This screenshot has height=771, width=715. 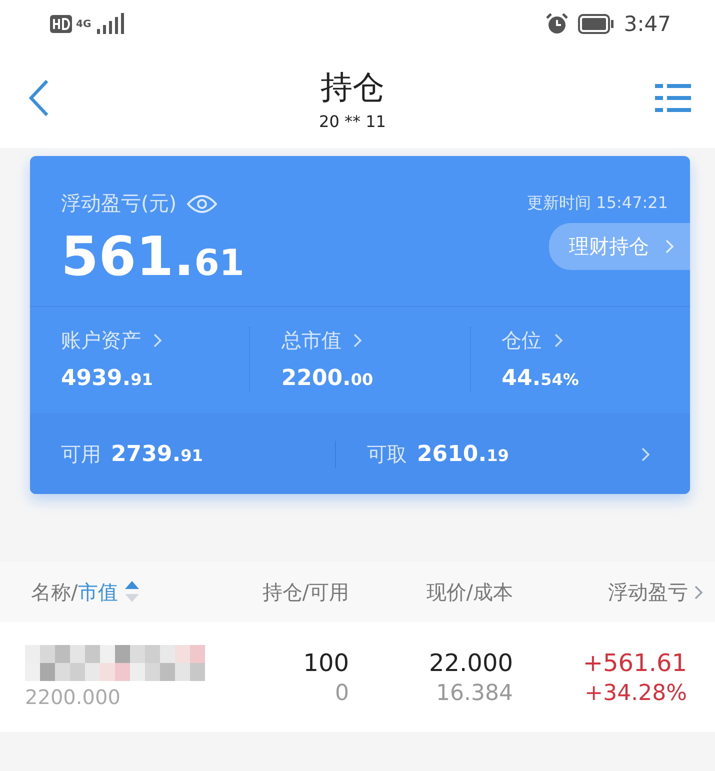 What do you see at coordinates (634, 662) in the screenshot?
I see `floating-pnl: +561.61` at bounding box center [634, 662].